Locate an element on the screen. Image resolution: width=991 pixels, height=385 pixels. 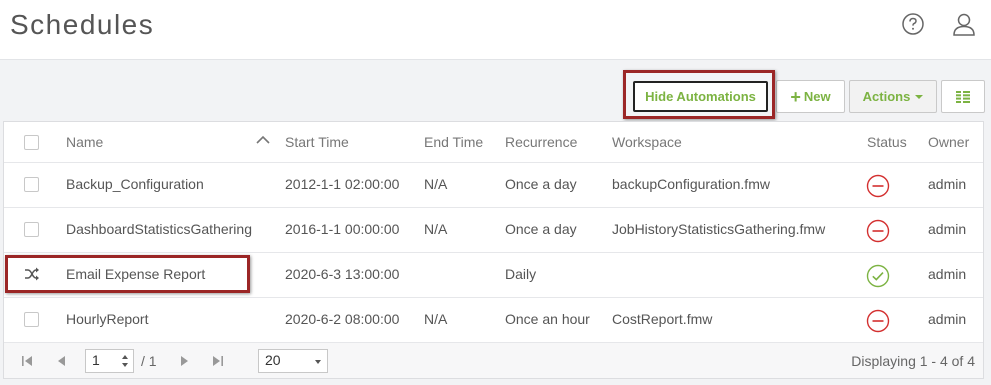
toolbar: Hide Automations + New Actions is located at coordinates (495, 96).